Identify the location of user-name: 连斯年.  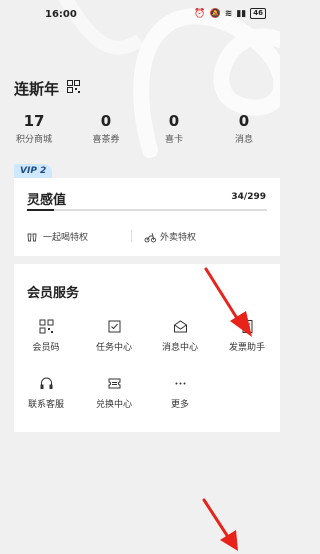
(37, 89).